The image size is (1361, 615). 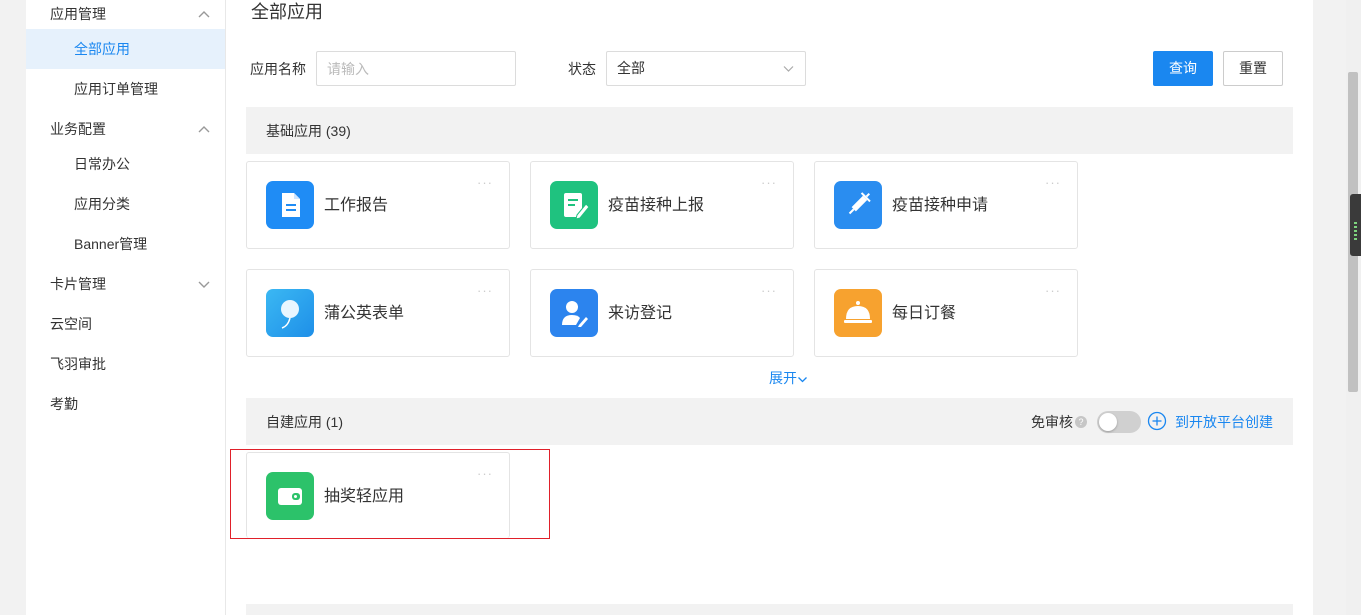 What do you see at coordinates (783, 378) in the screenshot?
I see `expand-label: 展开` at bounding box center [783, 378].